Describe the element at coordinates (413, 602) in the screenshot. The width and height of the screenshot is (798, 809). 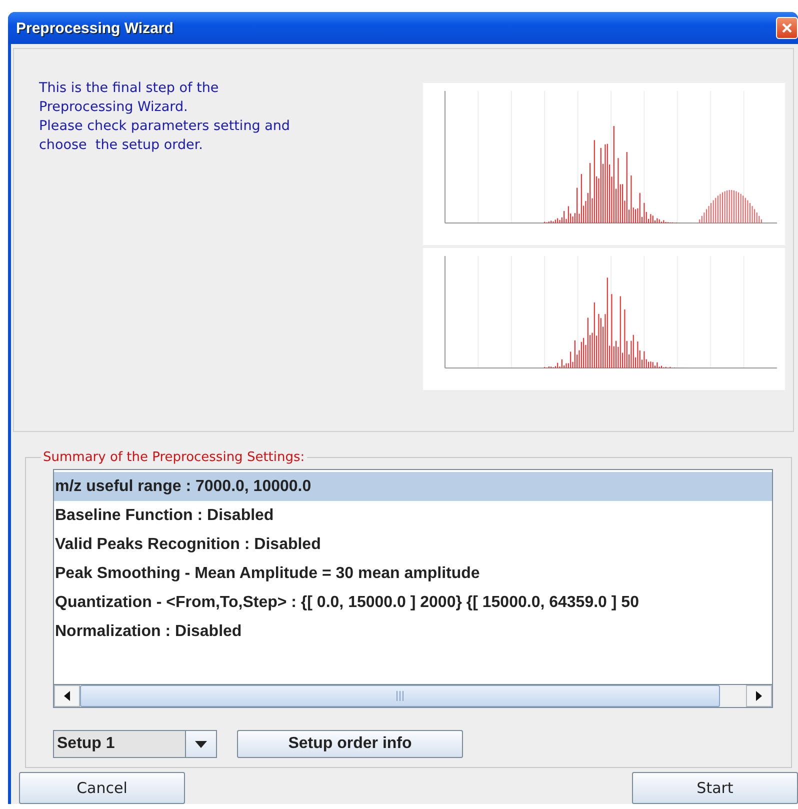
I see `list-item: Quantization - <From,To,Step> : {[ 0.0, 15000.0 ] 2000} {[ 15000.0, 64359.0 ] 50` at that location.